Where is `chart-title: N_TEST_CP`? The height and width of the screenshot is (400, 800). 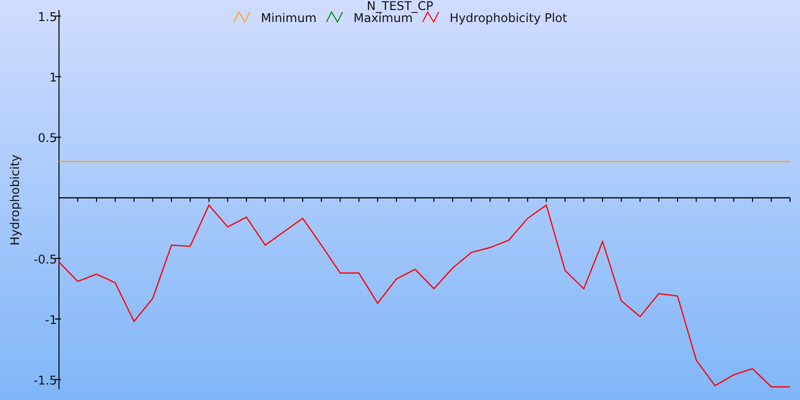 chart-title: N_TEST_CP is located at coordinates (400, 6).